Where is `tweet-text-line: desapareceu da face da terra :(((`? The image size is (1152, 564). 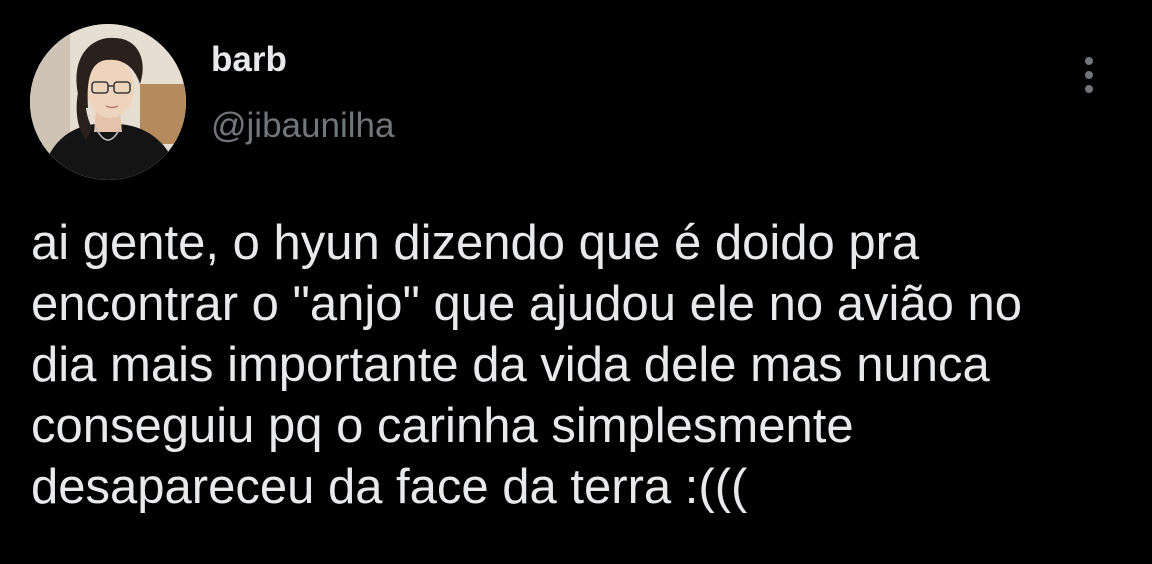 tweet-text-line: desapareceu da face da terra :((( is located at coordinates (389, 487).